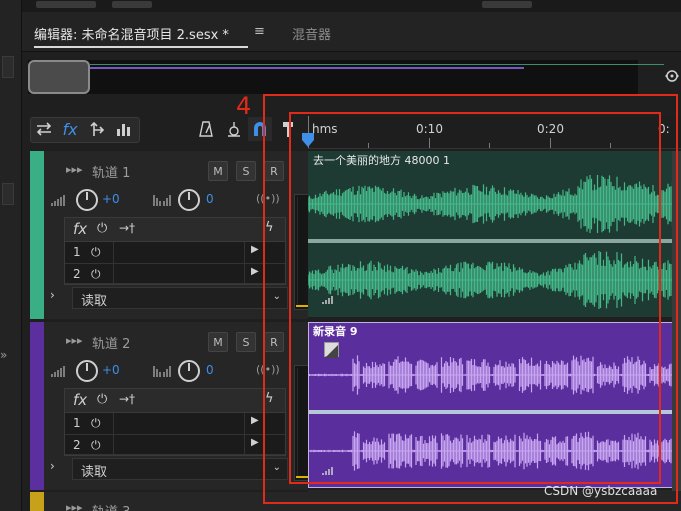 This screenshot has width=681, height=511. I want to click on panel-menu-icon: ≡, so click(259, 31).